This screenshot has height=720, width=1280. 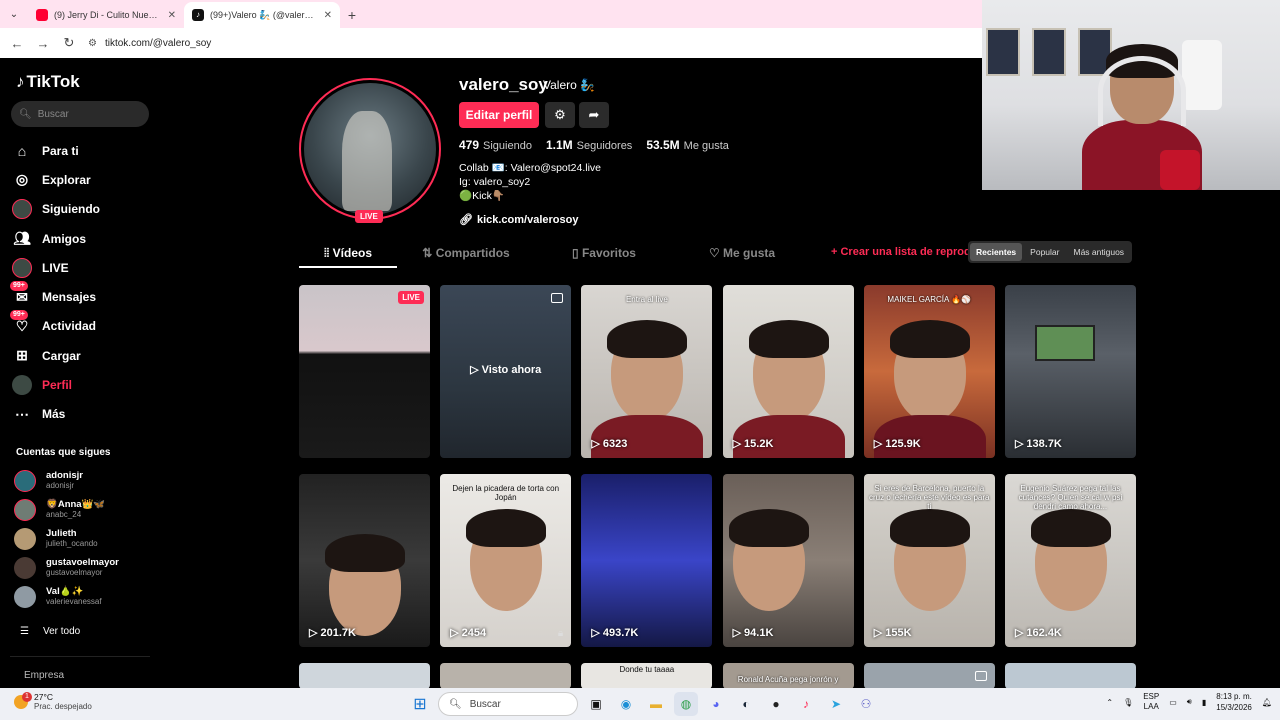 I want to click on back-icon: ←, so click(x=17, y=43).